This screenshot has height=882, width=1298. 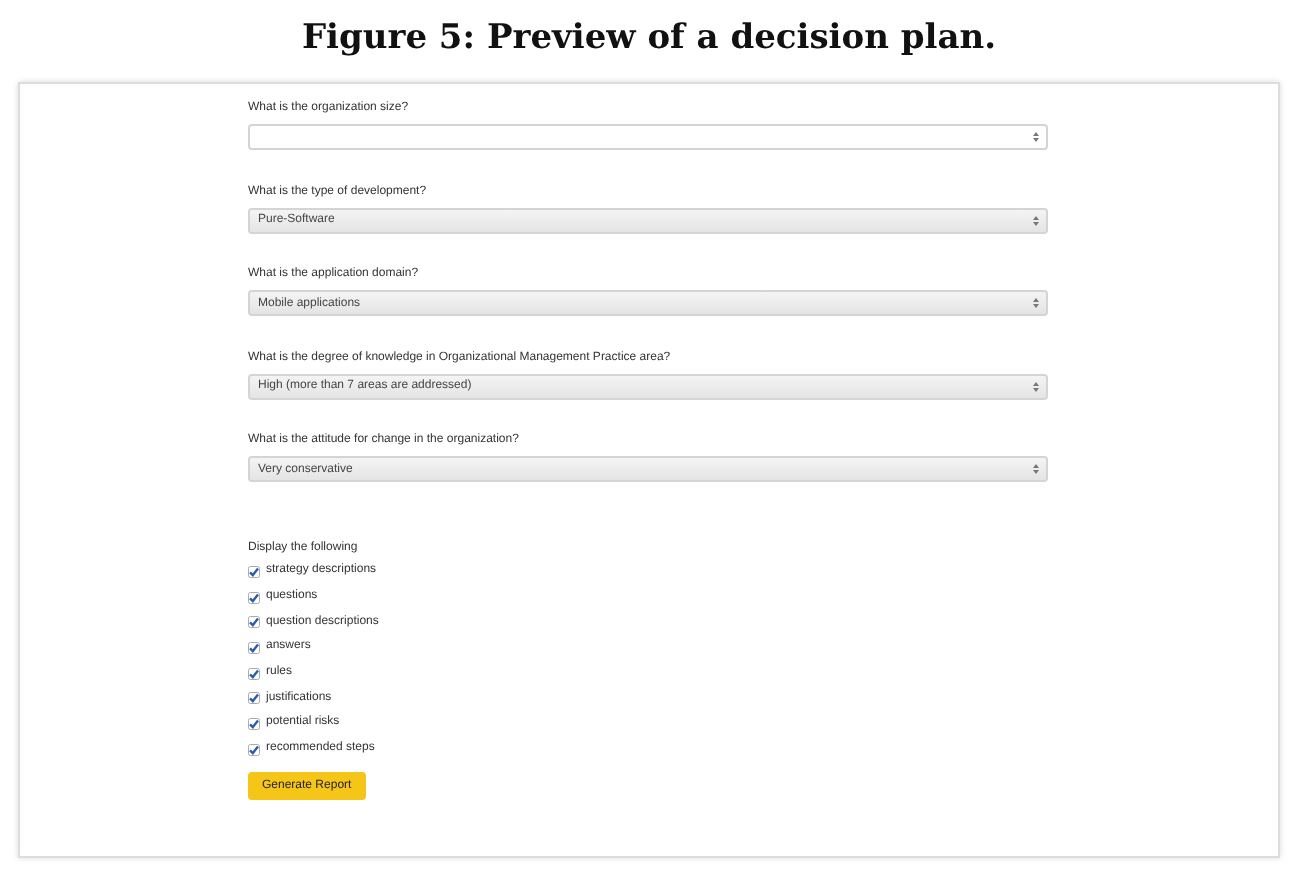 What do you see at coordinates (649, 39) in the screenshot?
I see `figure-caption: Figure 5: Preview of a decision plan.` at bounding box center [649, 39].